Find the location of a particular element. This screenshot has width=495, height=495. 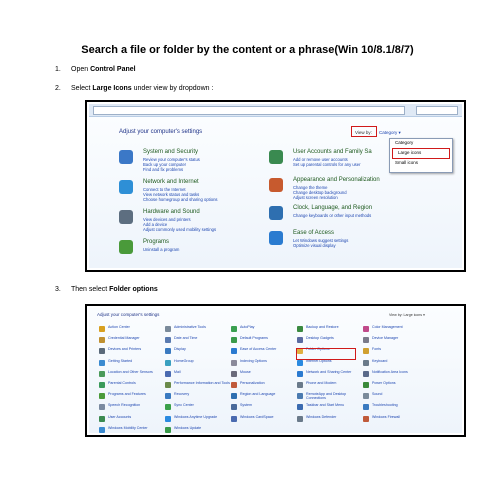

category-link: Uninstall a program is located at coordinates (161, 249).